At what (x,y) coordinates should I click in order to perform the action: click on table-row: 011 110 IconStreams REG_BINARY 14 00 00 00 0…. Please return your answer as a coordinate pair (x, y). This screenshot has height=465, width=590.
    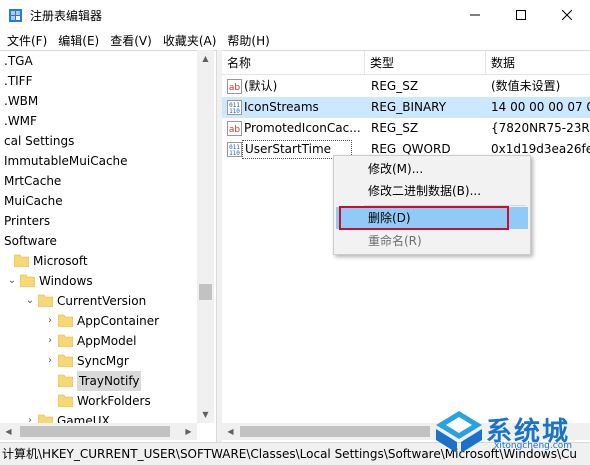
    Looking at the image, I should click on (406, 107).